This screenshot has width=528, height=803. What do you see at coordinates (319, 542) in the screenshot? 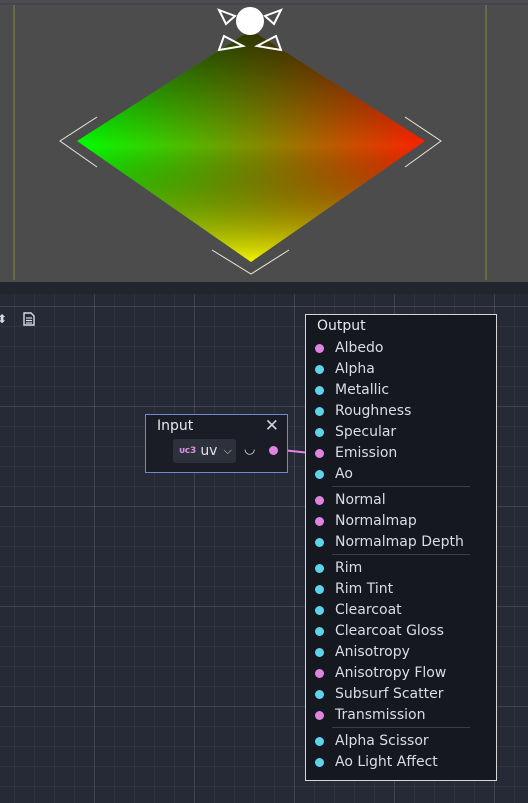
I see `port-normalmap-depth` at bounding box center [319, 542].